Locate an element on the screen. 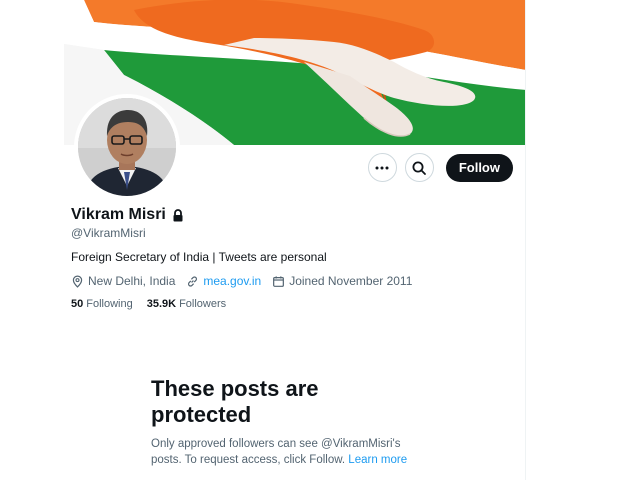  followers-count: 35.9K is located at coordinates (161, 304).